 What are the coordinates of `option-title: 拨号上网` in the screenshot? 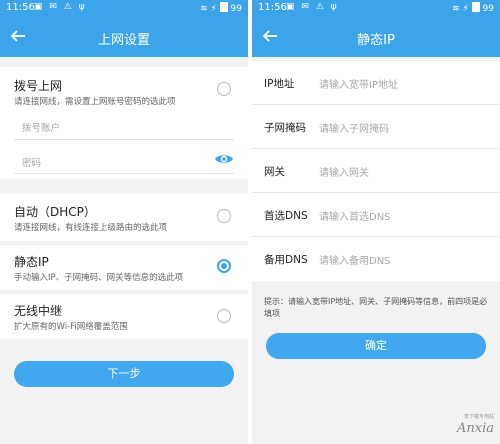 It's located at (38, 86).